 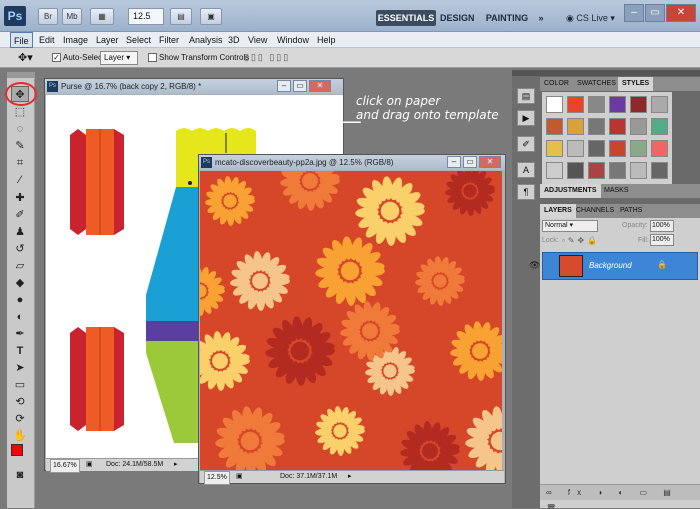 What do you see at coordinates (65, 466) in the screenshot?
I see `purse-zoom-field: 16.67%` at bounding box center [65, 466].